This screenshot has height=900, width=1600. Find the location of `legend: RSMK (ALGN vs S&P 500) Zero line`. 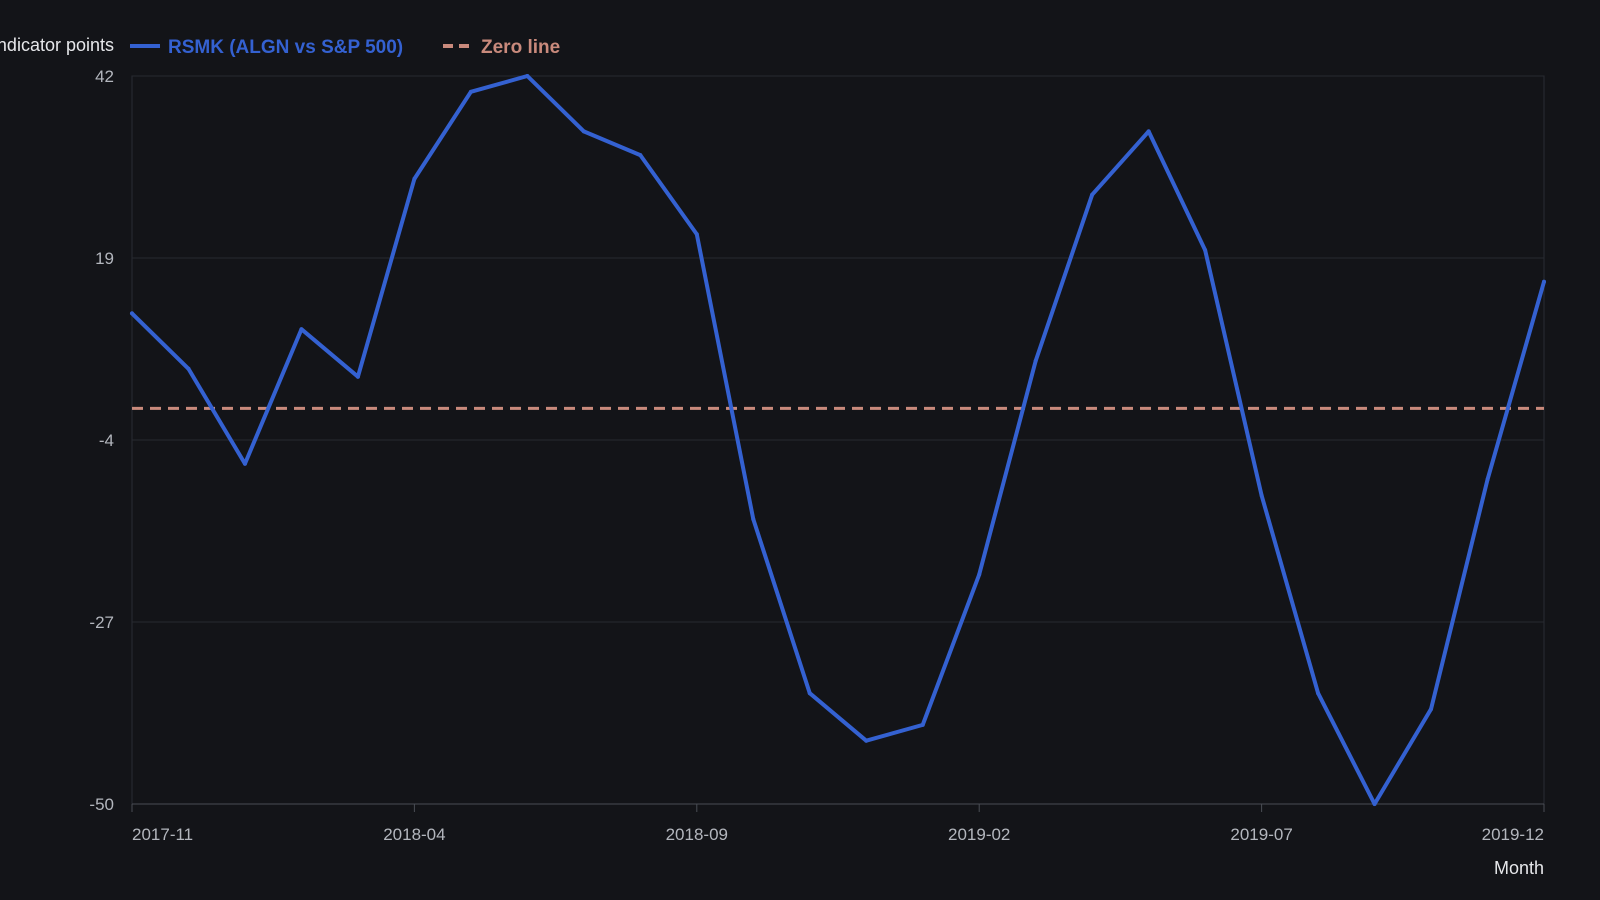

legend: RSMK (ALGN vs S&P 500) Zero line is located at coordinates (345, 47).